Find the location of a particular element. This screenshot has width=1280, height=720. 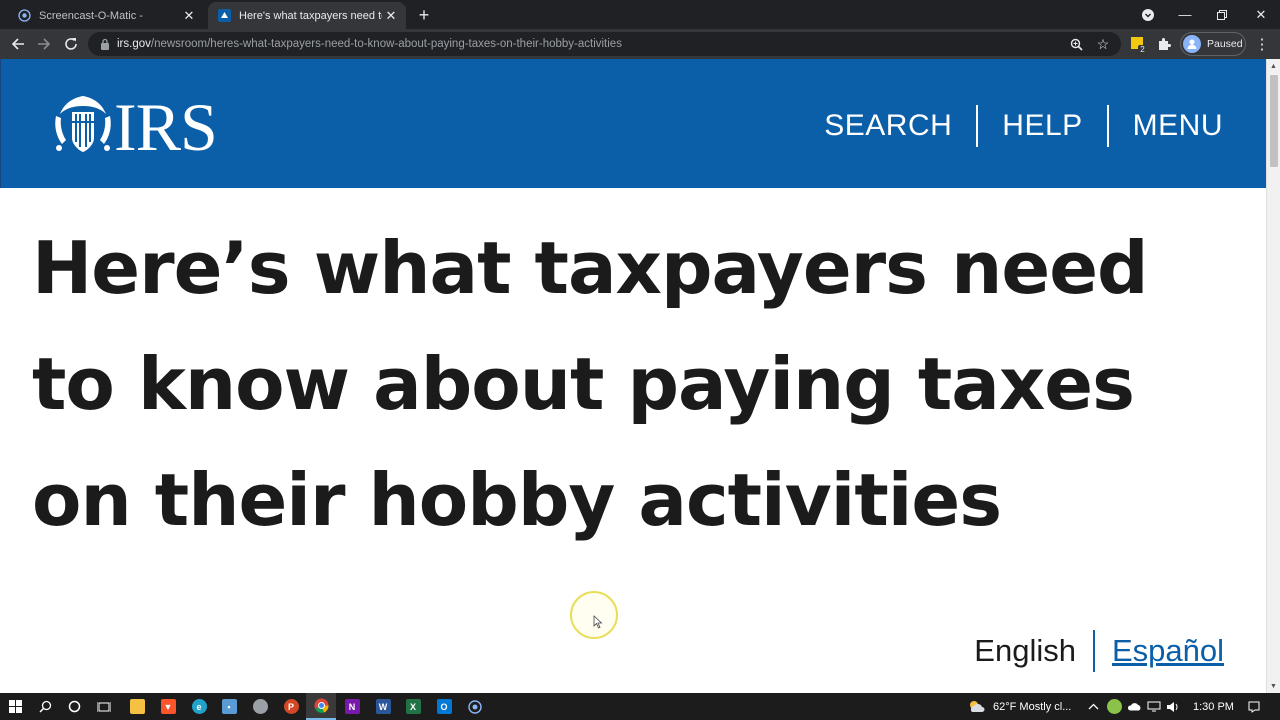

mouse-cursor-icon is located at coordinates (598, 624).